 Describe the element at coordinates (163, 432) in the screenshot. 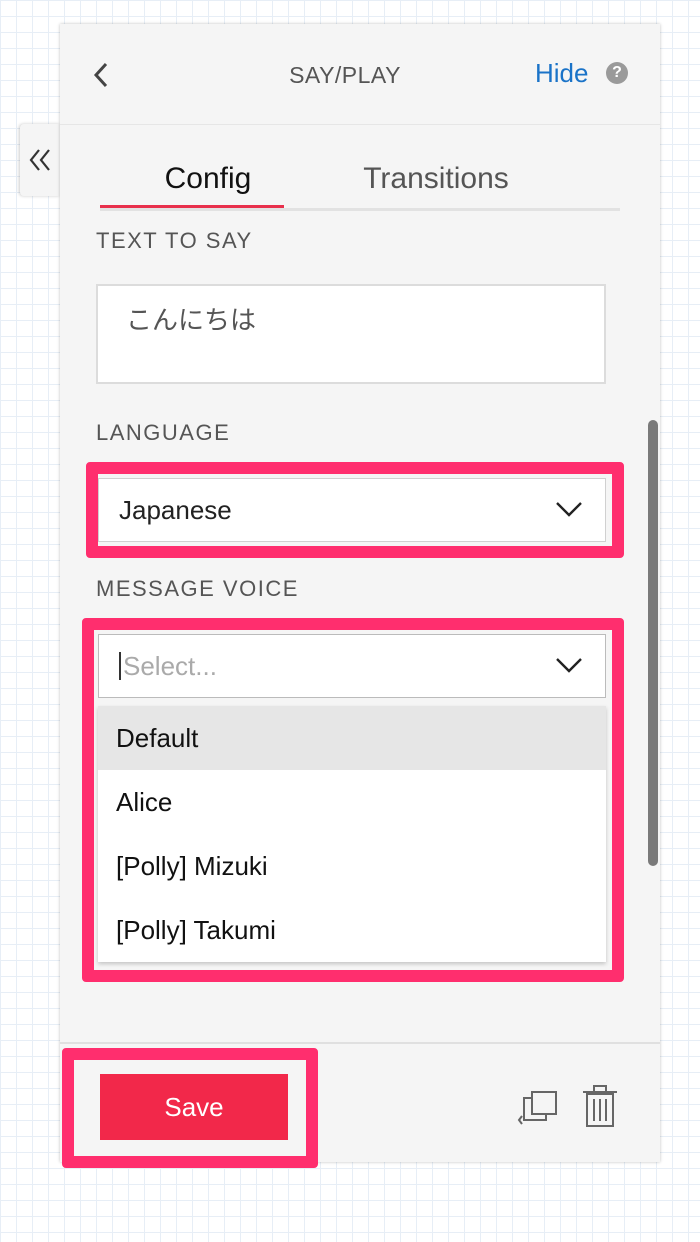

I see `language-label: LANGUAGE` at that location.